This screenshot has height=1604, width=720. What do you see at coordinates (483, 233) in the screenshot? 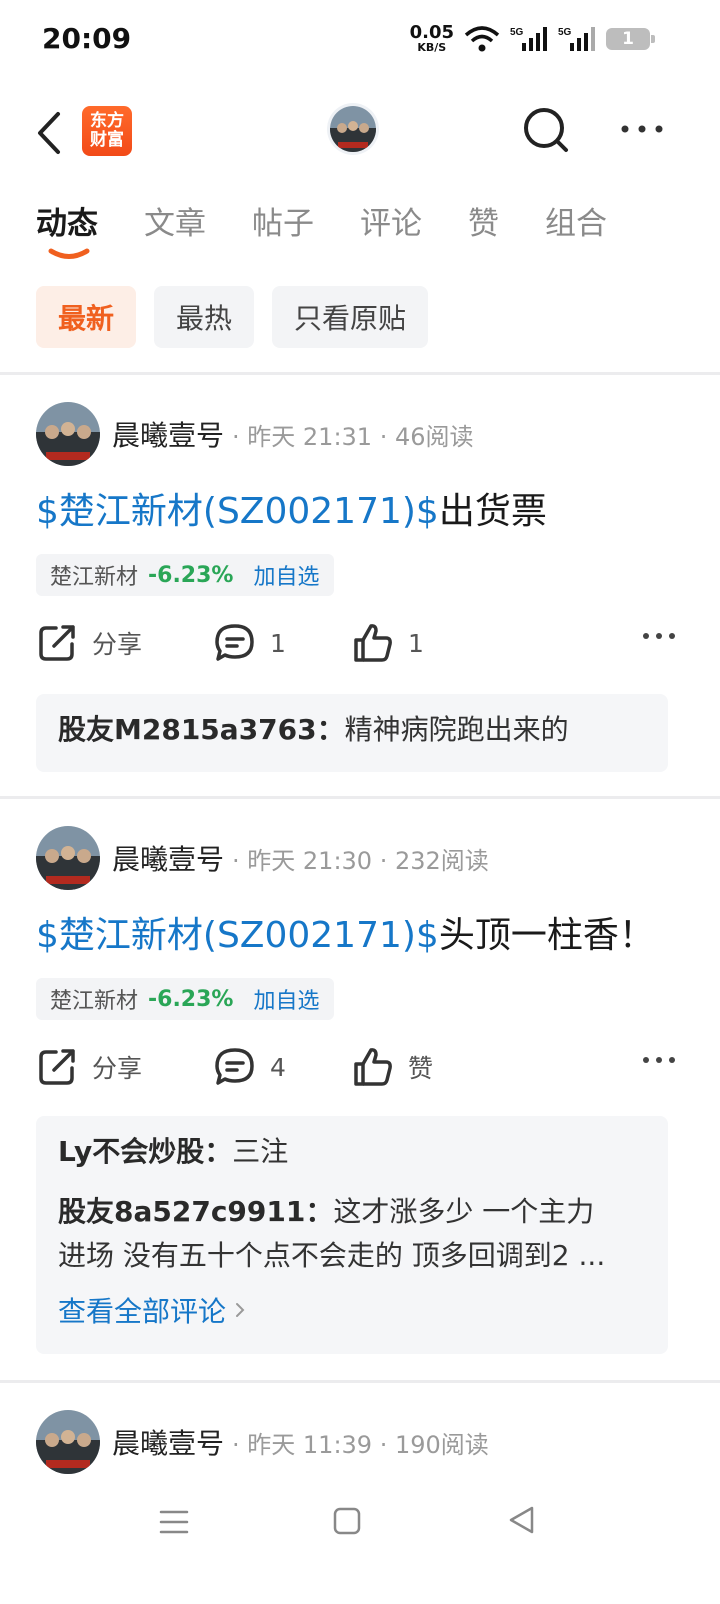
I see `tab-likes: 赞` at bounding box center [483, 233].